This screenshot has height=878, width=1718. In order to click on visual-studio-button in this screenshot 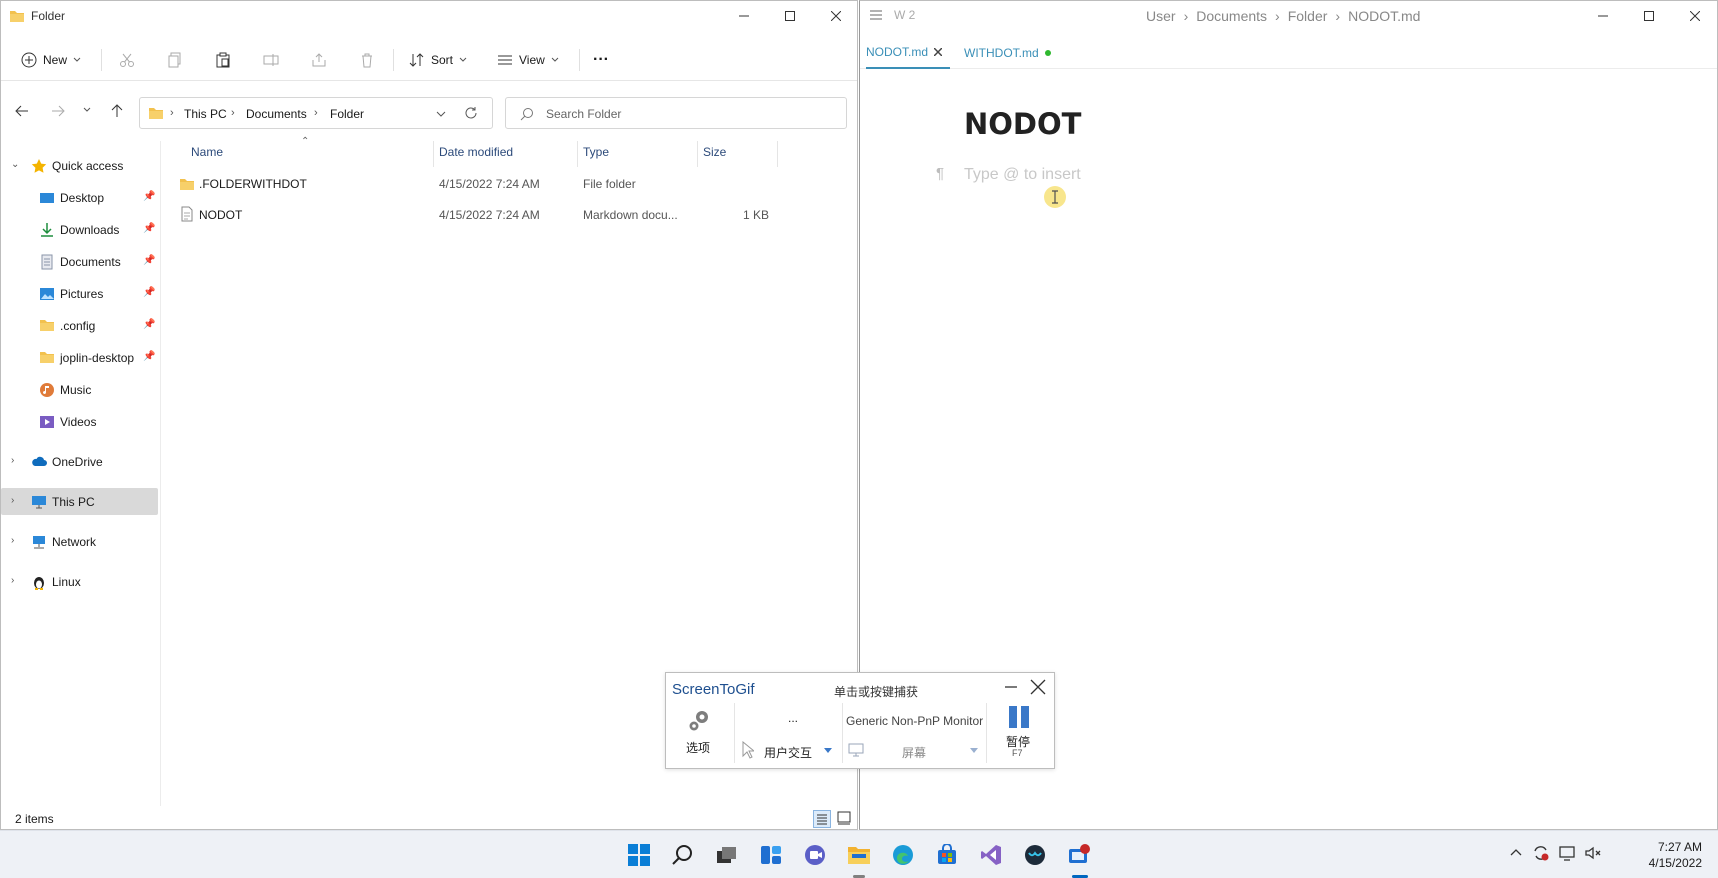, I will do `click(991, 855)`.